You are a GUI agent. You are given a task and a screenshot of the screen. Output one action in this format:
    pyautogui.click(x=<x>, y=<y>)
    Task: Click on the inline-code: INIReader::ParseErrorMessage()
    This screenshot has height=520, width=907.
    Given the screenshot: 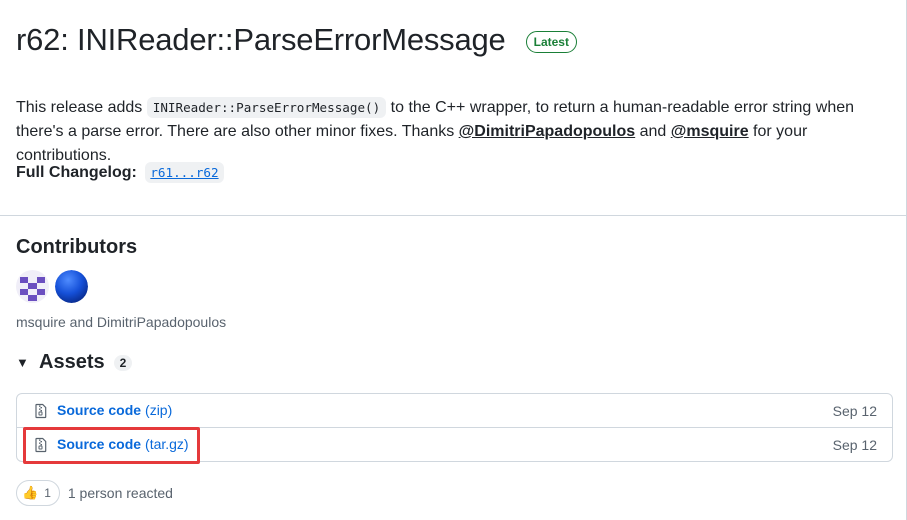 What is the action you would take?
    pyautogui.click(x=266, y=107)
    